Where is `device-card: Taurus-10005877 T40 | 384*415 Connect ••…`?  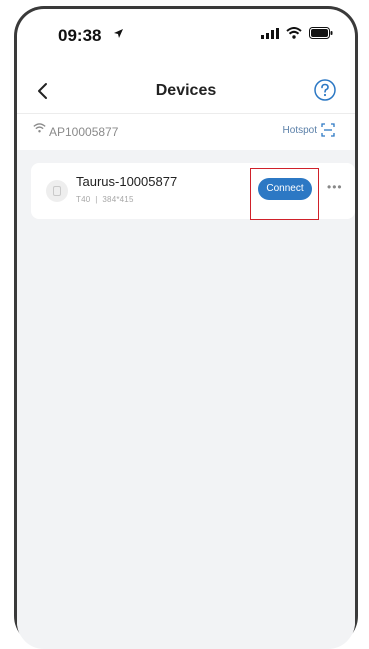 device-card: Taurus-10005877 T40 | 384*415 Connect ••… is located at coordinates (193, 191).